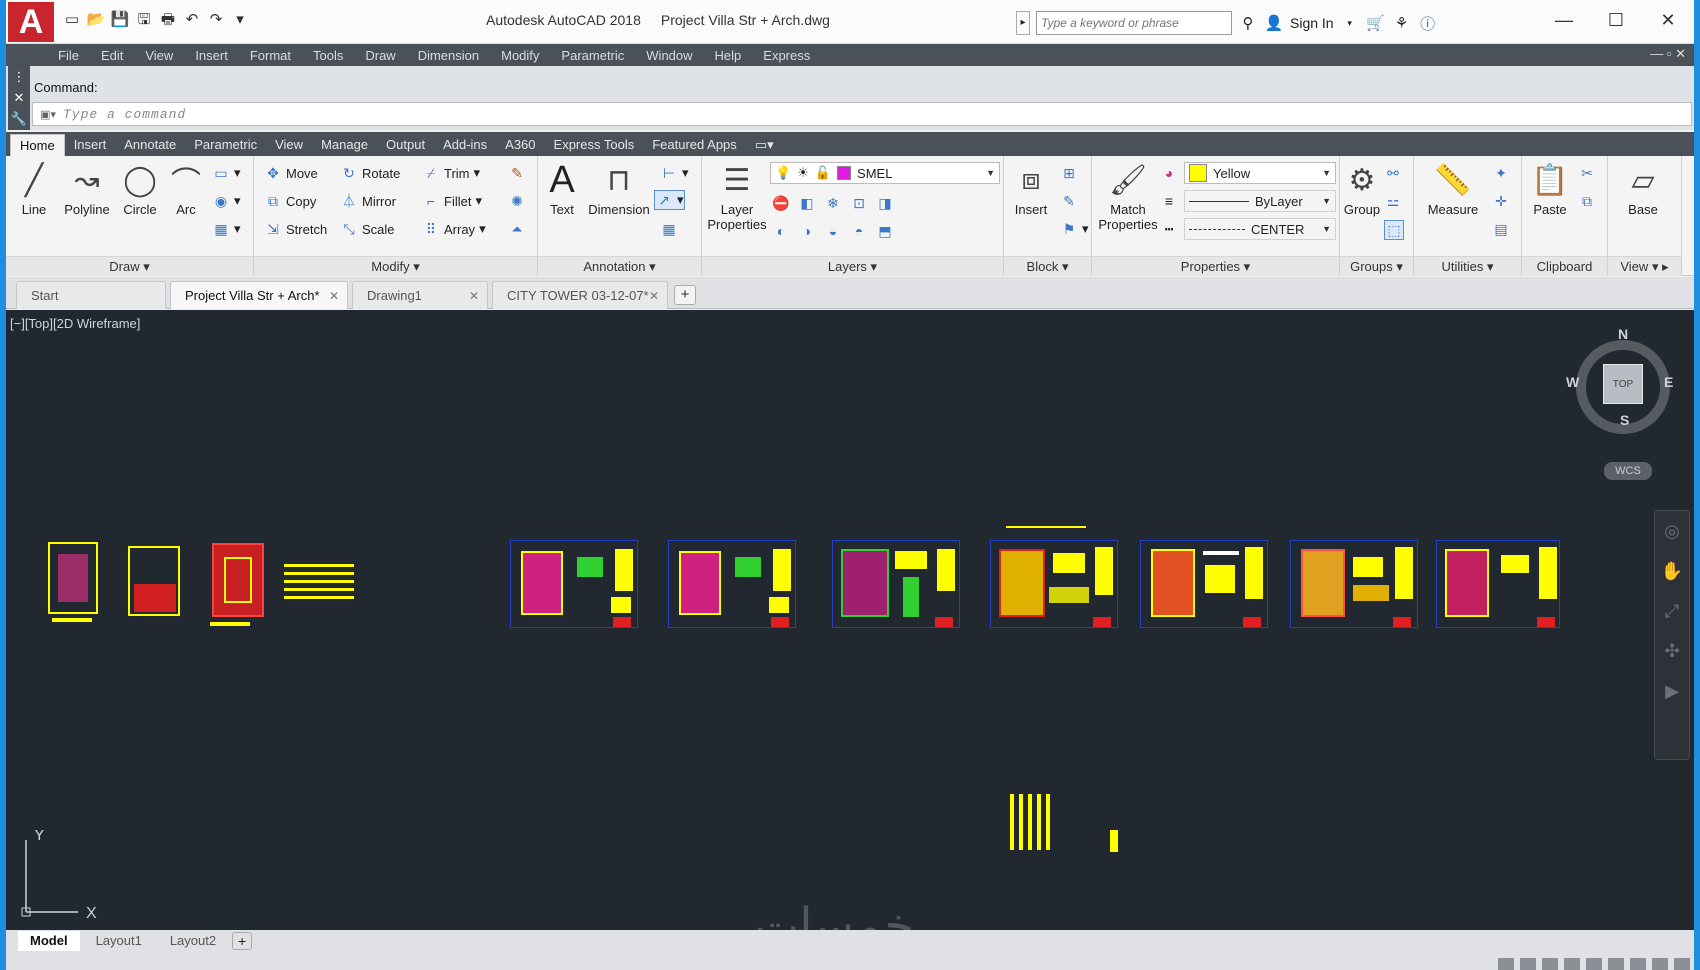 The image size is (1700, 970). Describe the element at coordinates (1572, 964) in the screenshot. I see `polar-toggle-icon` at that location.